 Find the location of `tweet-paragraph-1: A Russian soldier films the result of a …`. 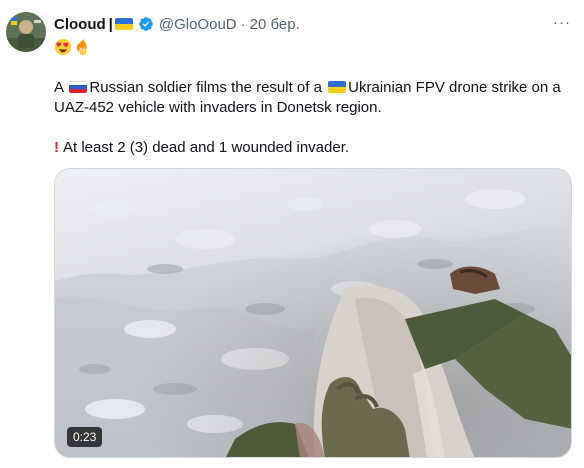

tweet-paragraph-1: A Russian soldier films the result of a … is located at coordinates (311, 98).